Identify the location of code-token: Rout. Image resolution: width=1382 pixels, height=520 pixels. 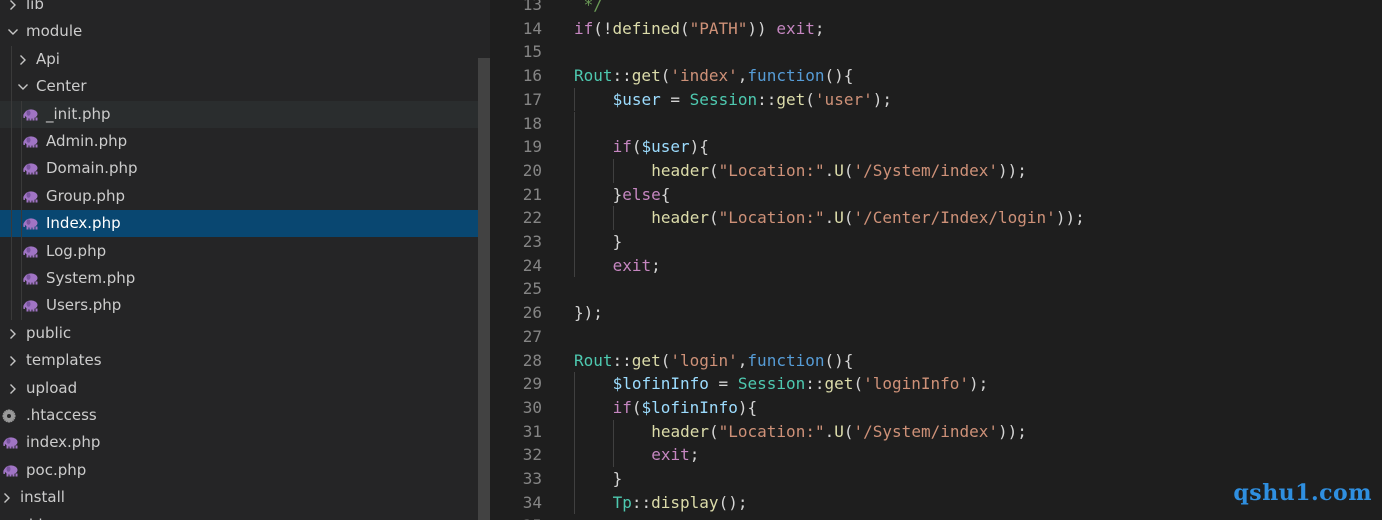
(593, 360).